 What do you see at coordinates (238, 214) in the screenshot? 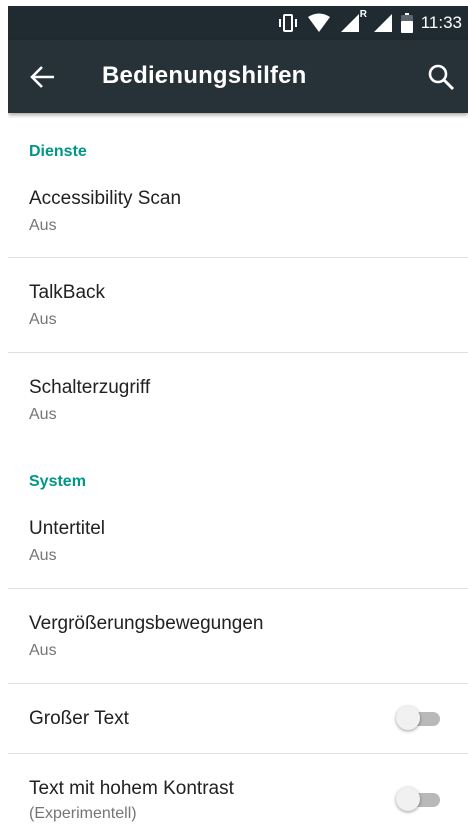
I see `list-item-accessibility-scan: Accessibility Scan Aus` at bounding box center [238, 214].